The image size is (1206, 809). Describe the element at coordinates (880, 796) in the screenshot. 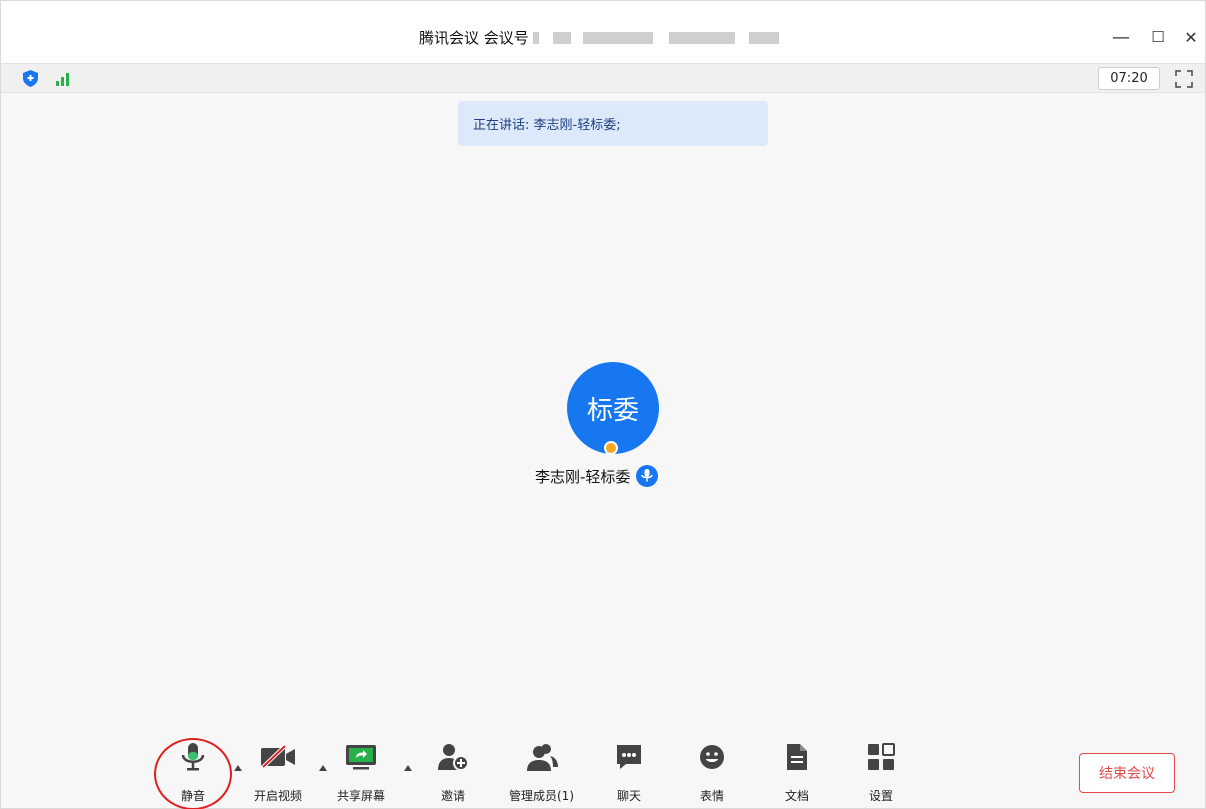

I see `settings-label: 设置` at that location.